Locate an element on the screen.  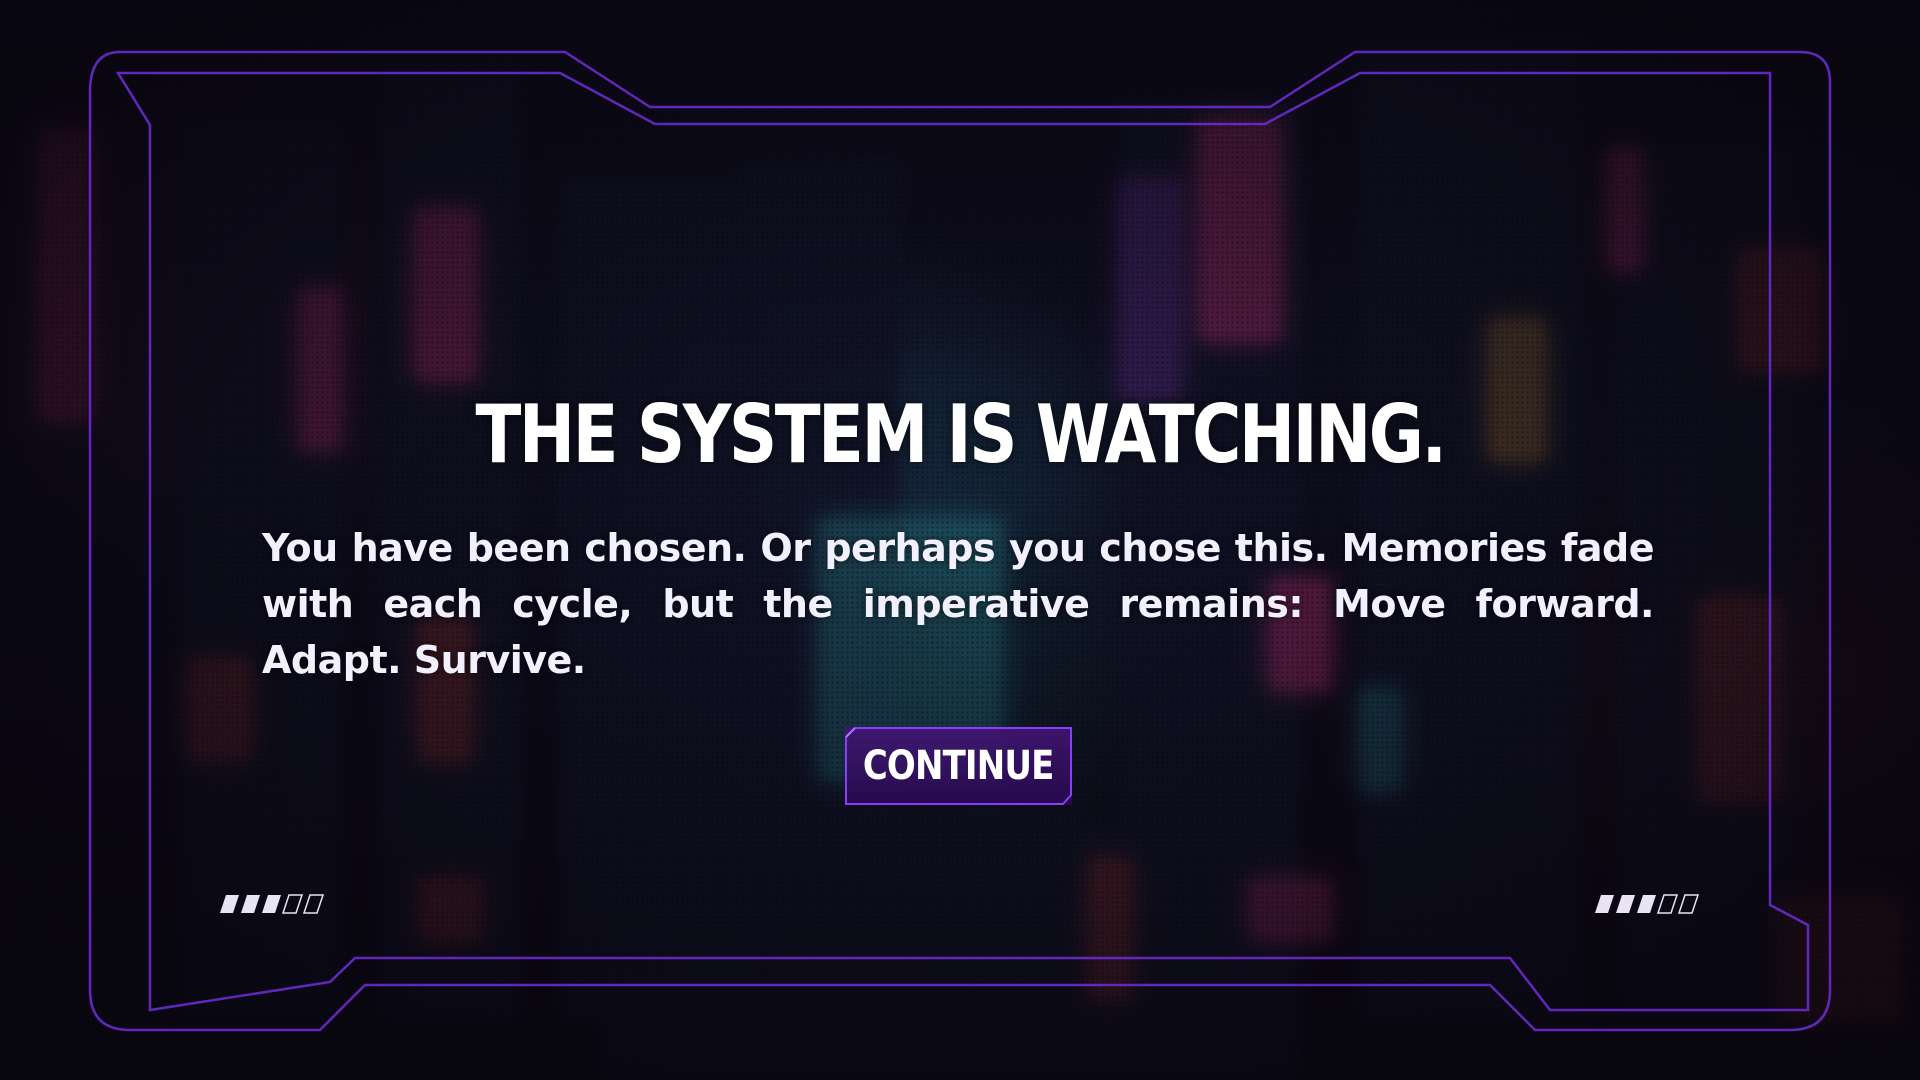
left-progress-indicator is located at coordinates (272, 904).